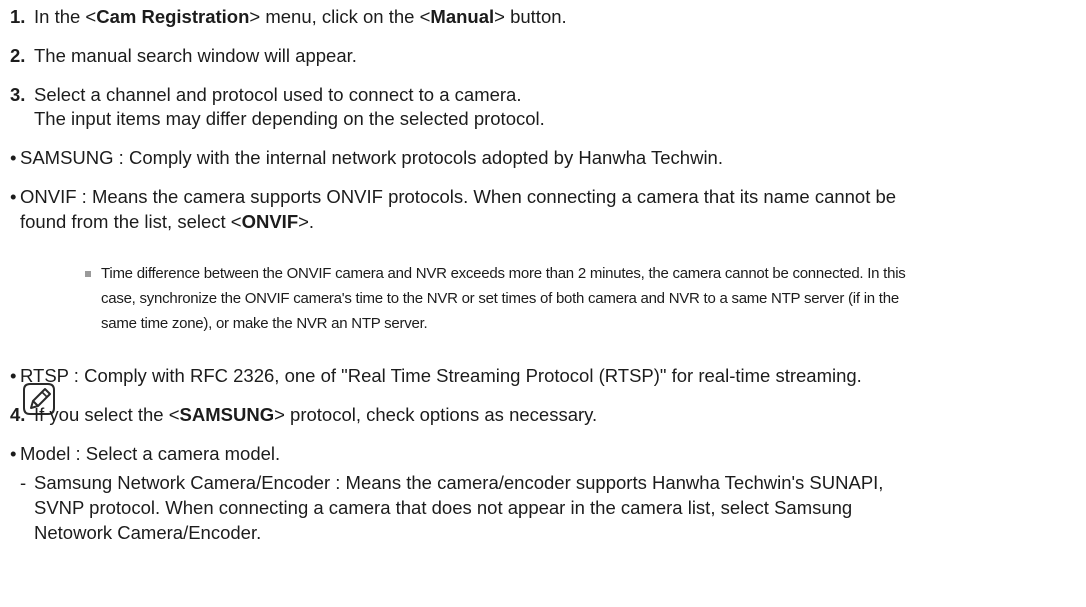 The width and height of the screenshot is (1086, 607). Describe the element at coordinates (88, 274) in the screenshot. I see `note-square-bullet` at that location.